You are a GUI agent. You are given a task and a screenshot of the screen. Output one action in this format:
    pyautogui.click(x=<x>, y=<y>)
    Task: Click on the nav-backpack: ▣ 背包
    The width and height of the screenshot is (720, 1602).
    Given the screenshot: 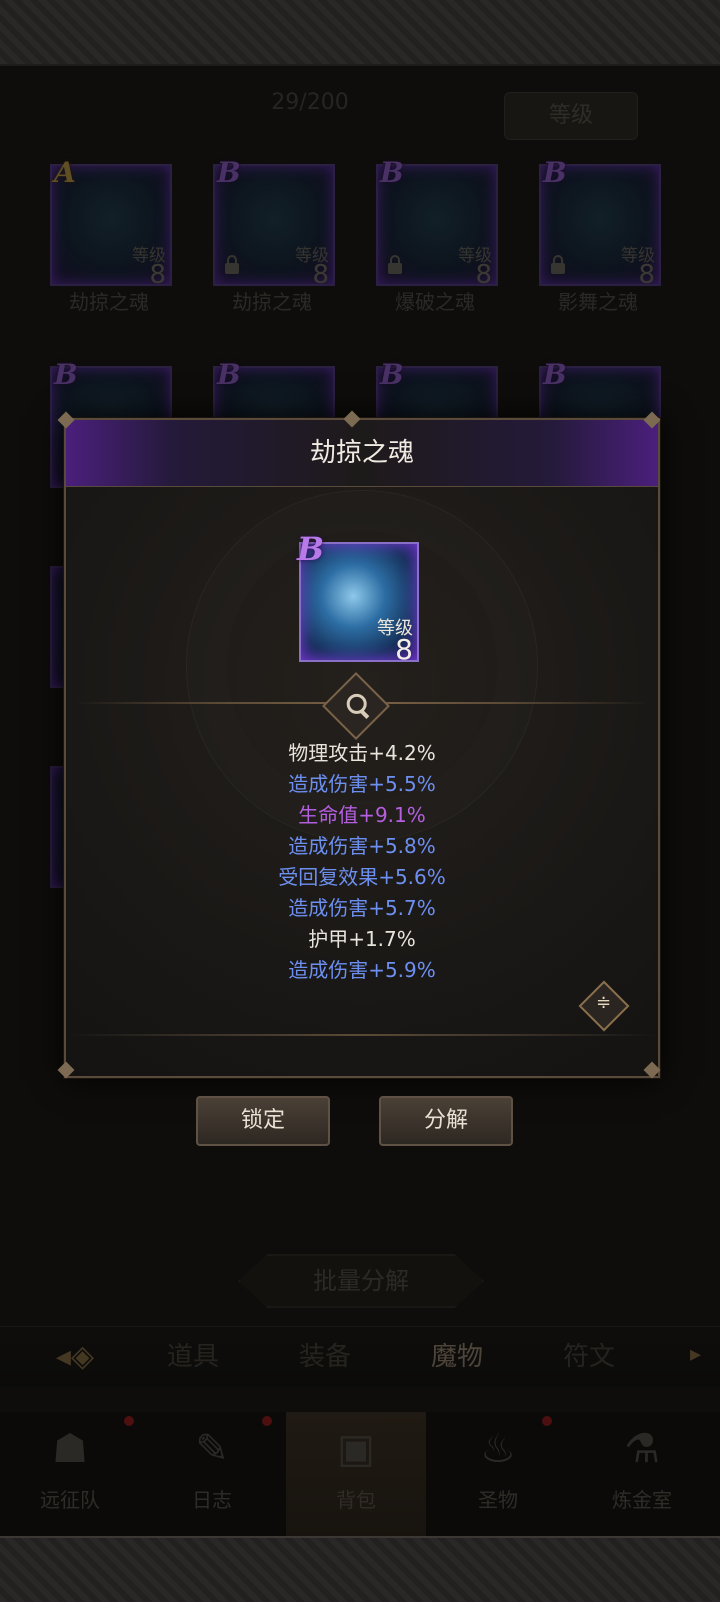 What is the action you would take?
    pyautogui.click(x=356, y=1474)
    